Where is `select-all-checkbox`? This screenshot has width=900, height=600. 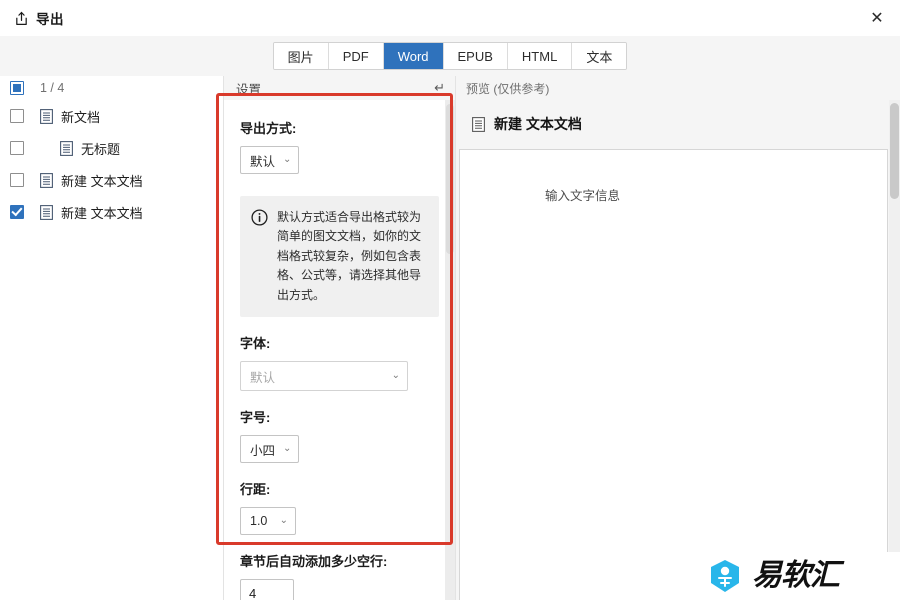
select-all-checkbox is located at coordinates (17, 88).